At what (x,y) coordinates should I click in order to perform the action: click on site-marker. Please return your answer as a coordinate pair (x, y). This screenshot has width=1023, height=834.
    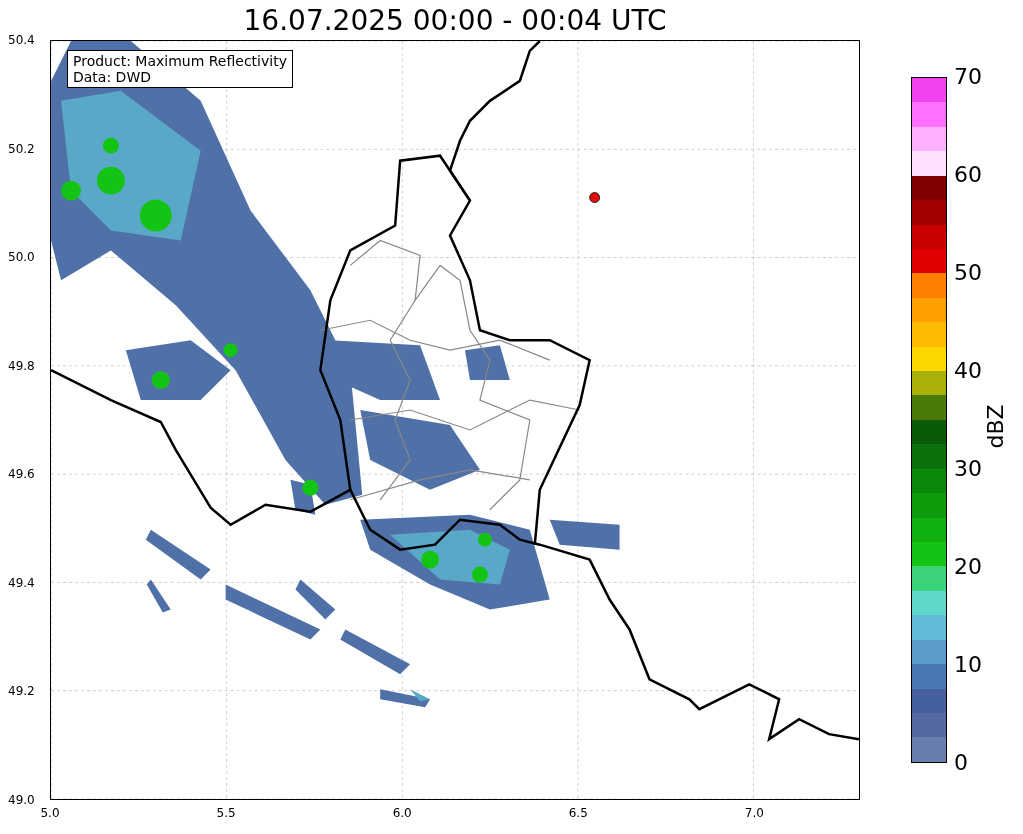
    Looking at the image, I should click on (594, 197).